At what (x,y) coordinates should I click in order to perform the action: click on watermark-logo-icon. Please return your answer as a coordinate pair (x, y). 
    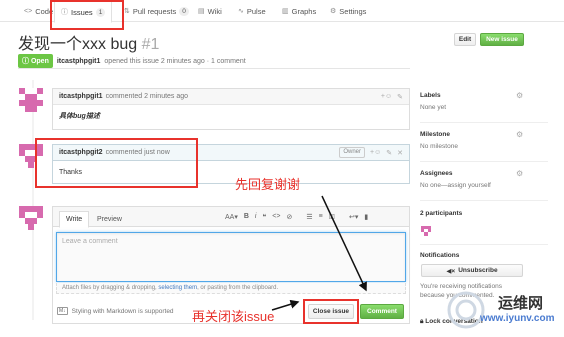
    Looking at the image, I should click on (466, 310).